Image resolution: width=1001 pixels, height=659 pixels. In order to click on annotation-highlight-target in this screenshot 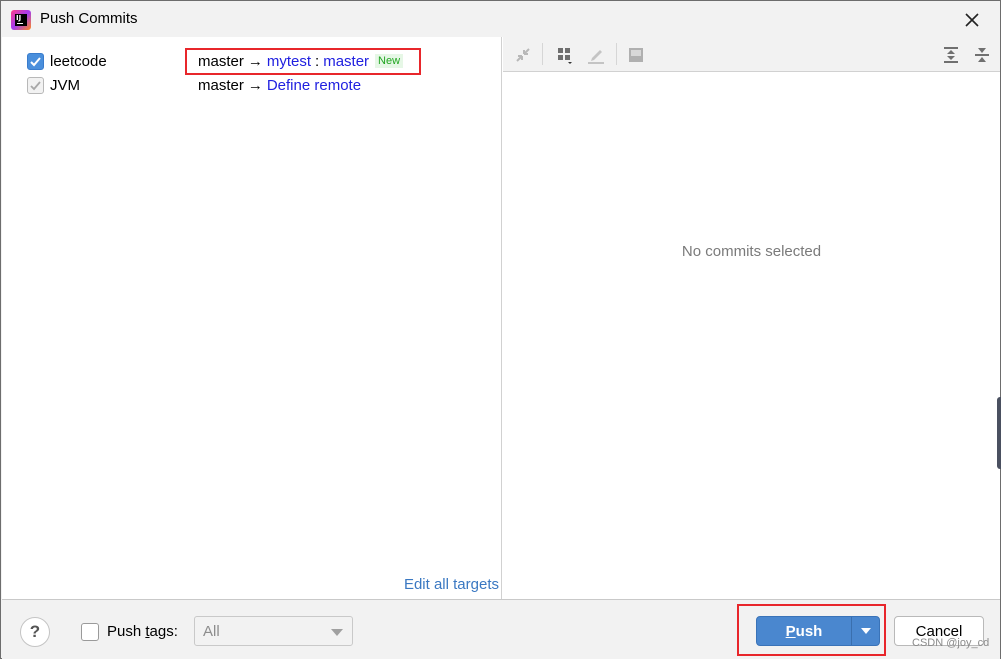, I will do `click(303, 61)`.